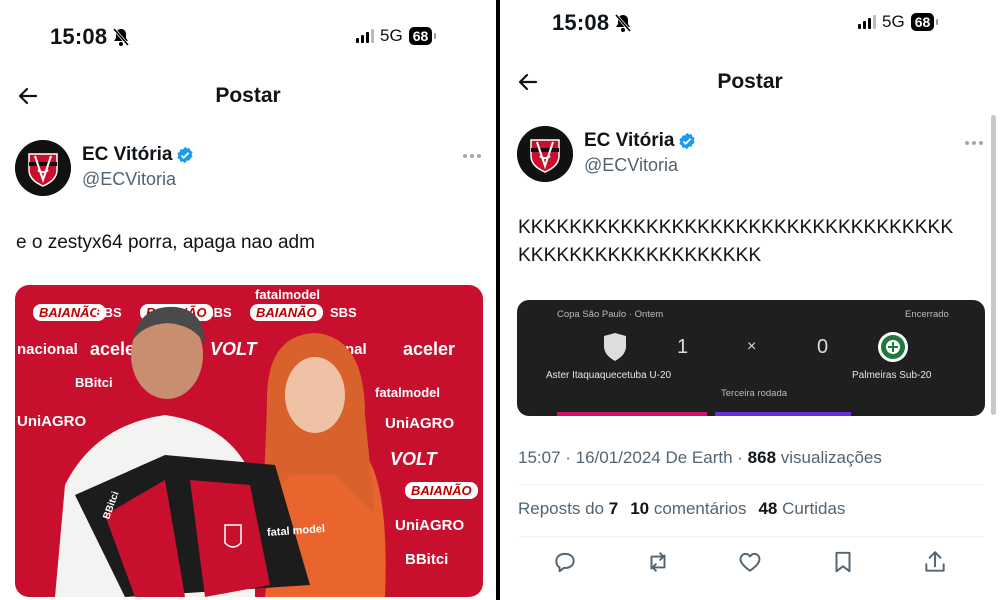  What do you see at coordinates (688, 509) in the screenshot?
I see `comments-stat: 10 comentários` at bounding box center [688, 509].